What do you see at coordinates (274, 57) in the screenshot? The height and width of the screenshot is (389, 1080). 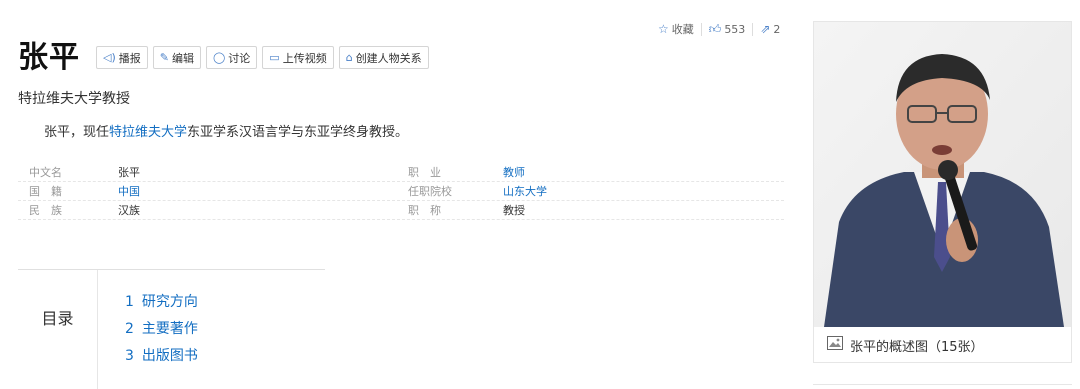 I see `video-icon: ▭` at bounding box center [274, 57].